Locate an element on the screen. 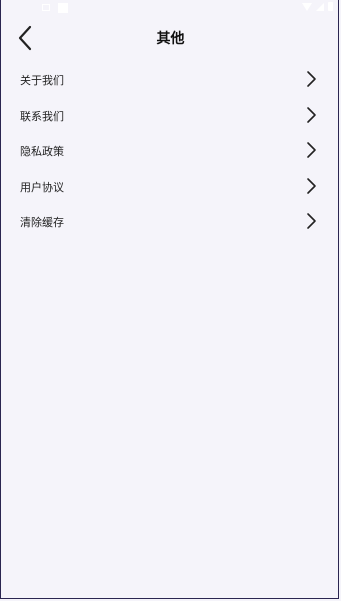  notification-icon is located at coordinates (46, 7).